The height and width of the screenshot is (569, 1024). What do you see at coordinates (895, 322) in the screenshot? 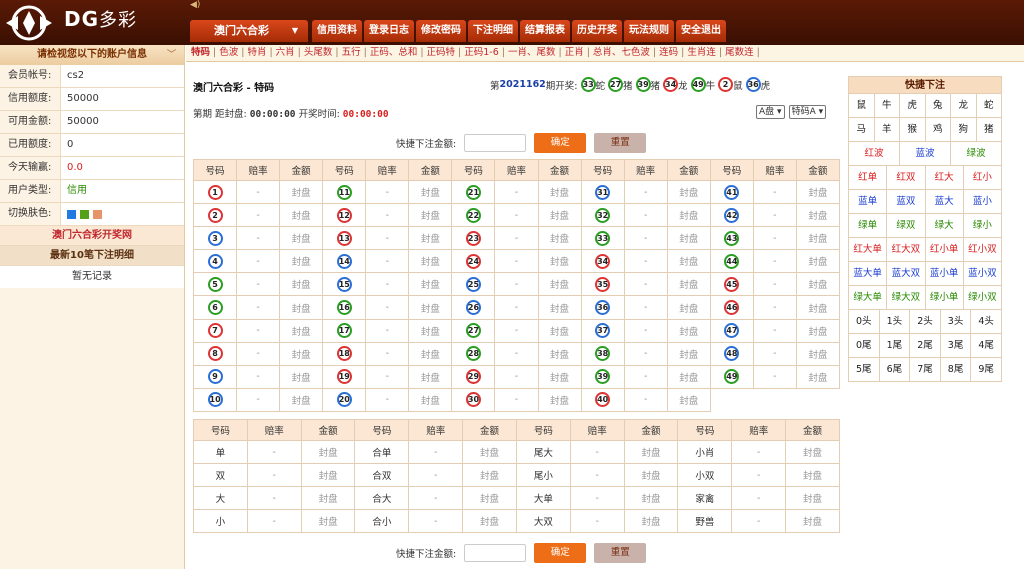
I see `quick-bet-option: 1头` at bounding box center [895, 322].